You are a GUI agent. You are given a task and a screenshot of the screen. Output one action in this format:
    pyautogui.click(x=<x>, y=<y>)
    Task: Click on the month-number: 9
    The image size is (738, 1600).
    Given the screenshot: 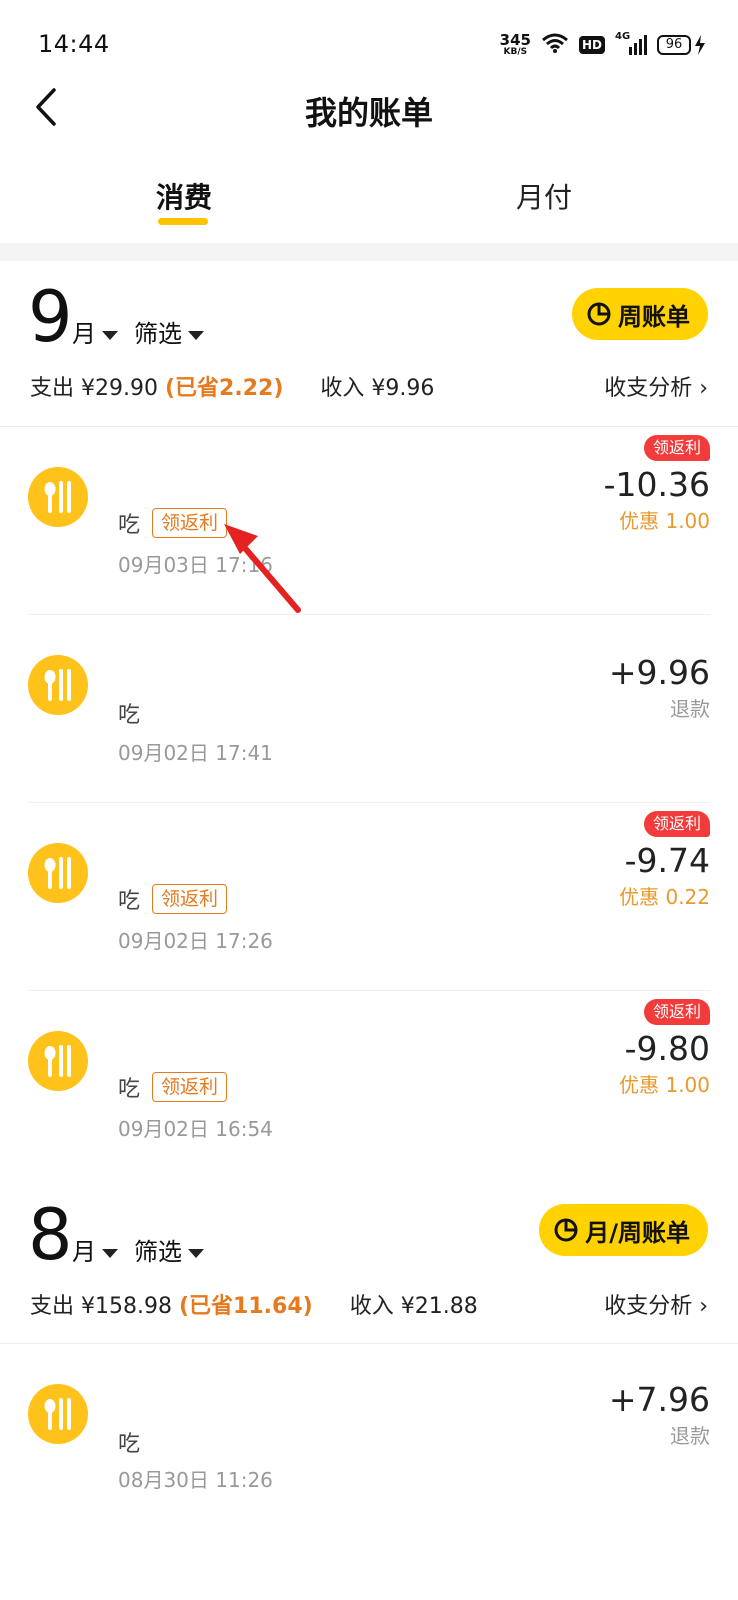 What is the action you would take?
    pyautogui.click(x=50, y=317)
    